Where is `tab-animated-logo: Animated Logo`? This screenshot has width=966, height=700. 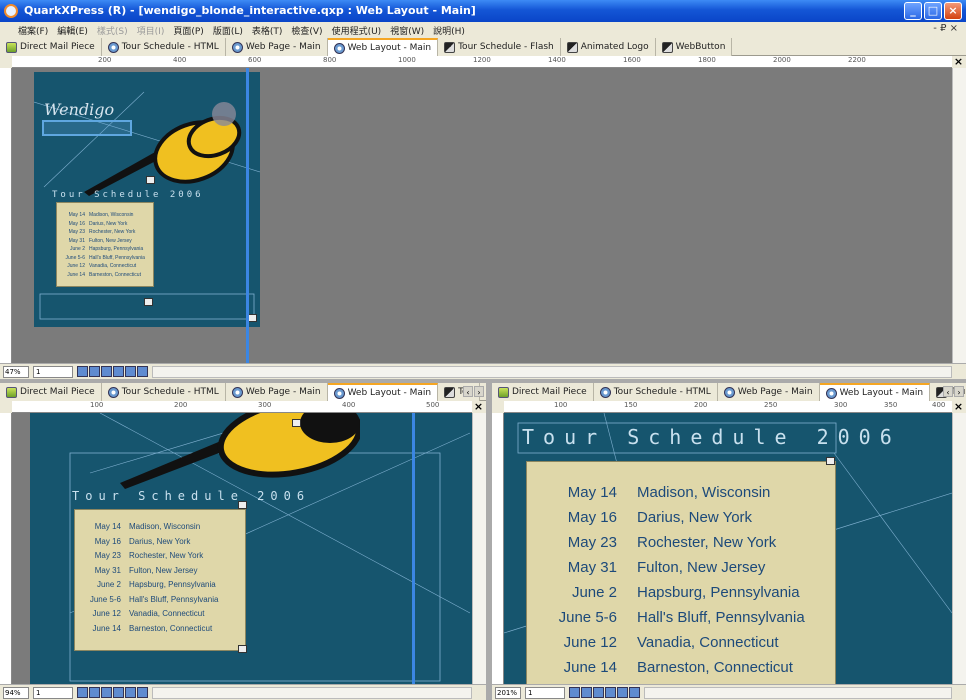 tab-animated-logo: Animated Logo is located at coordinates (608, 47).